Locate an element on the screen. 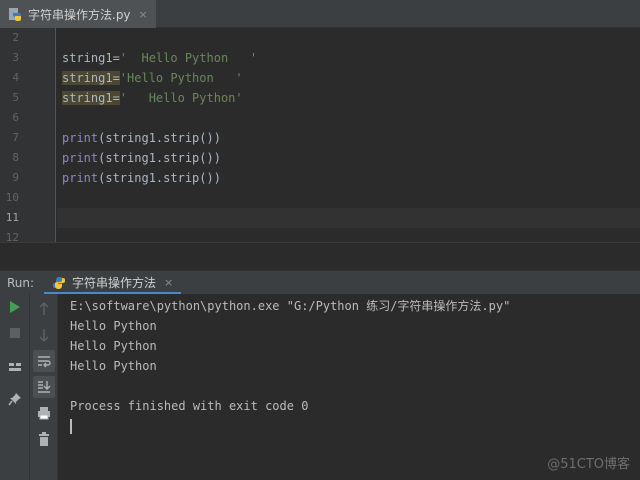 The width and height of the screenshot is (640, 480). string-token: ' Hello Python' is located at coordinates (181, 98).